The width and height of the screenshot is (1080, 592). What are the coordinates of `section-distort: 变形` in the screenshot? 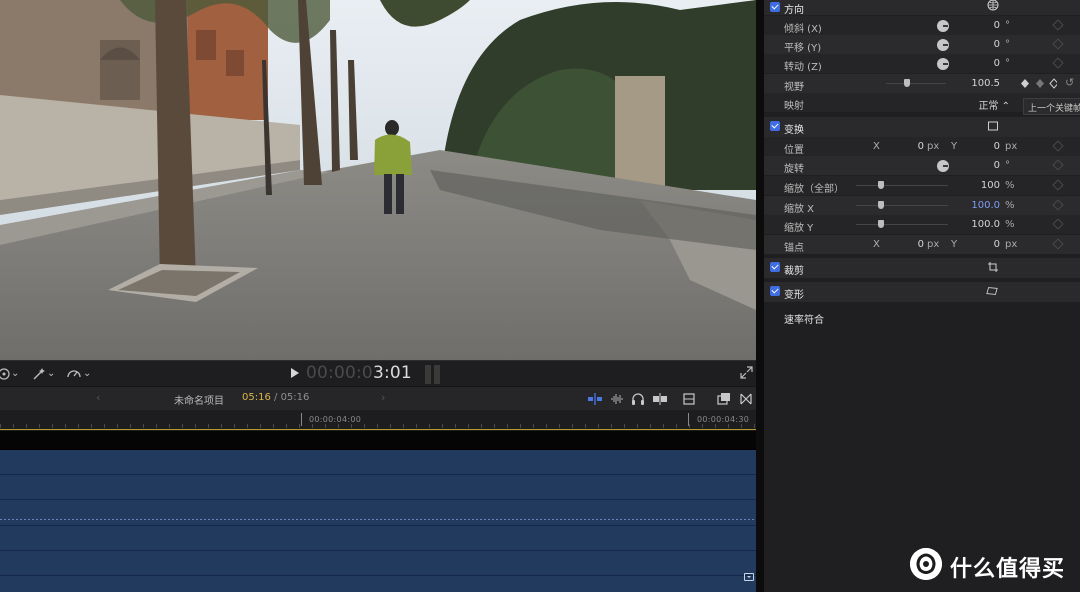 It's located at (922, 292).